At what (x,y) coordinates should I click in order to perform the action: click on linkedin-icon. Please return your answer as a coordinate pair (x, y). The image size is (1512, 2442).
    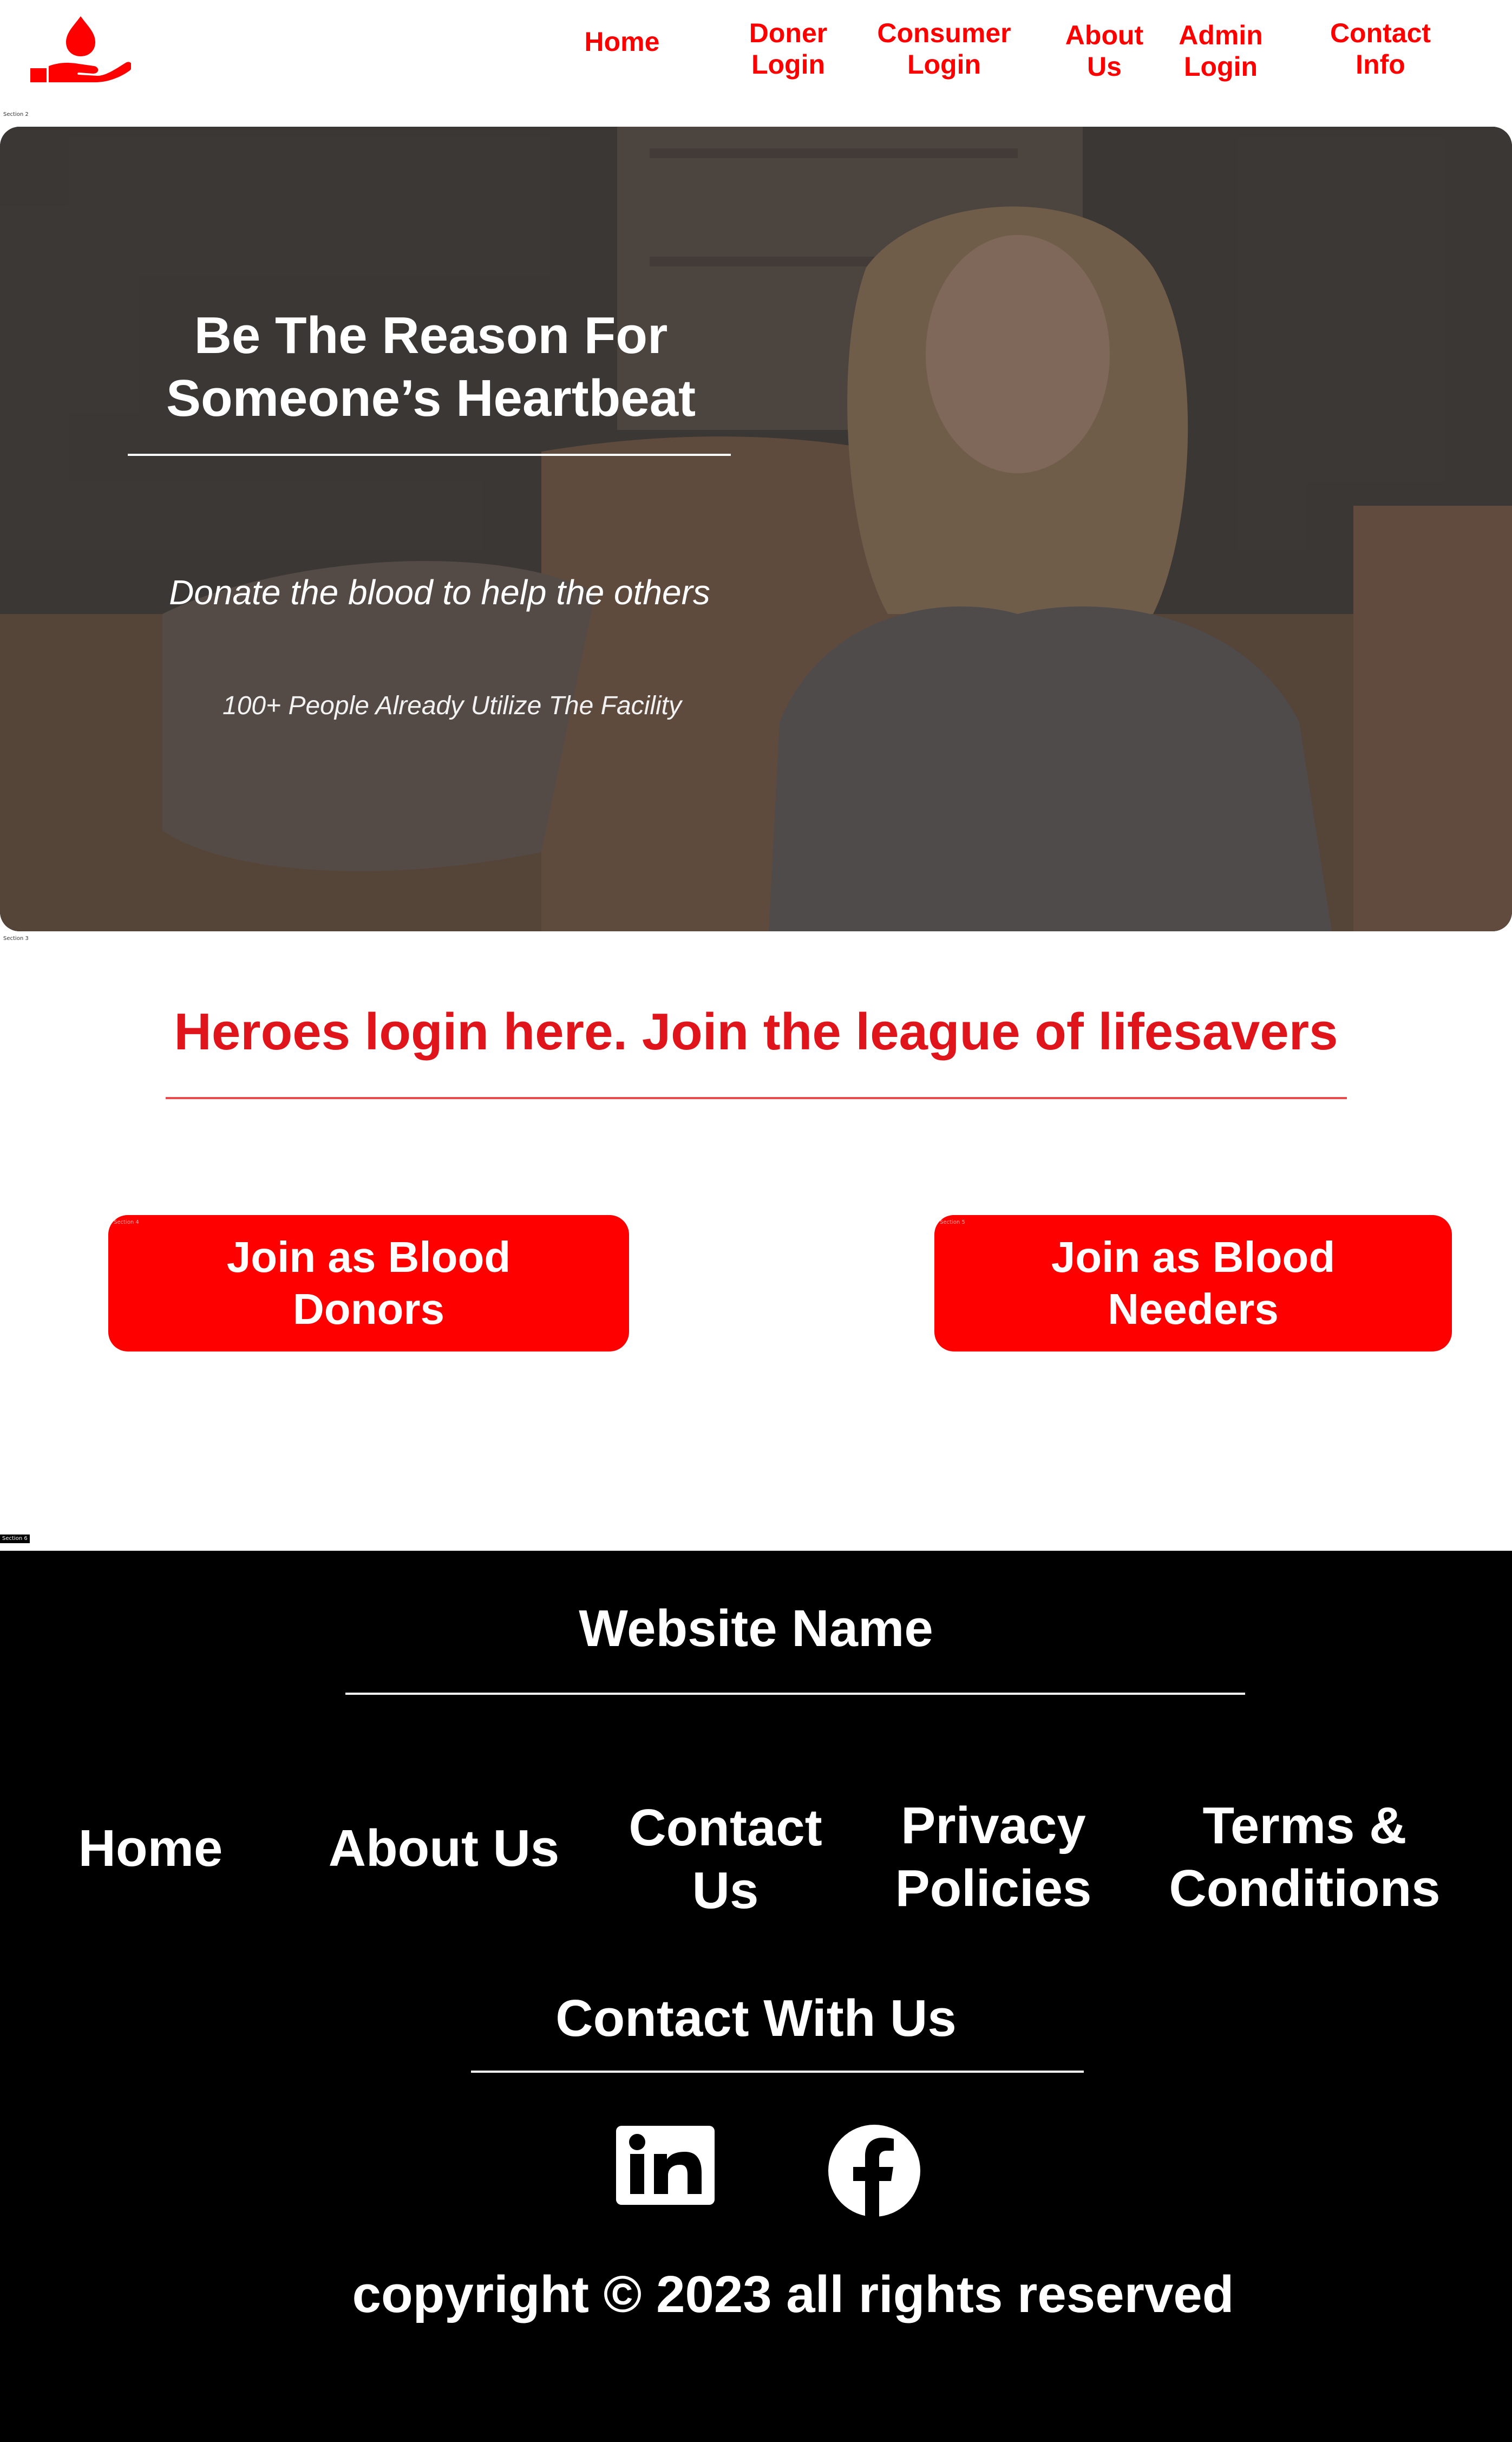
    Looking at the image, I should click on (665, 2165).